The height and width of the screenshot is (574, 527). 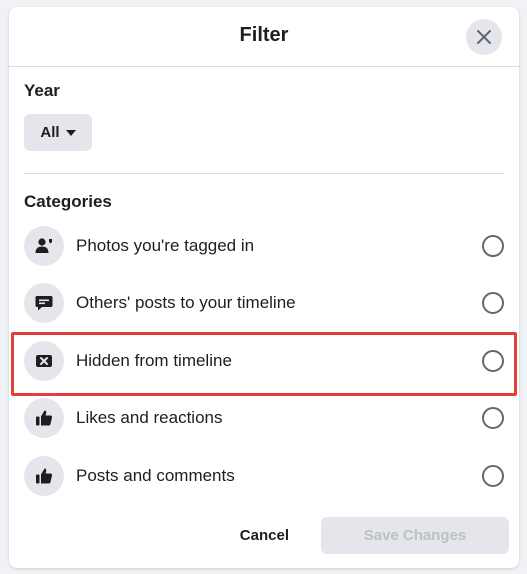 I want to click on category-item-others-posts: Others' posts to your timeline, so click(x=264, y=304).